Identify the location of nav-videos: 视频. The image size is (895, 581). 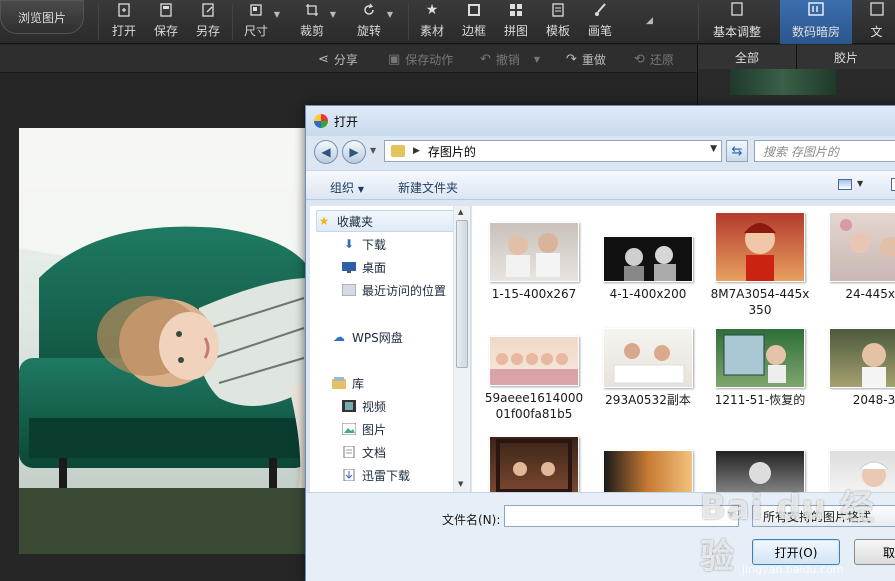
(364, 406).